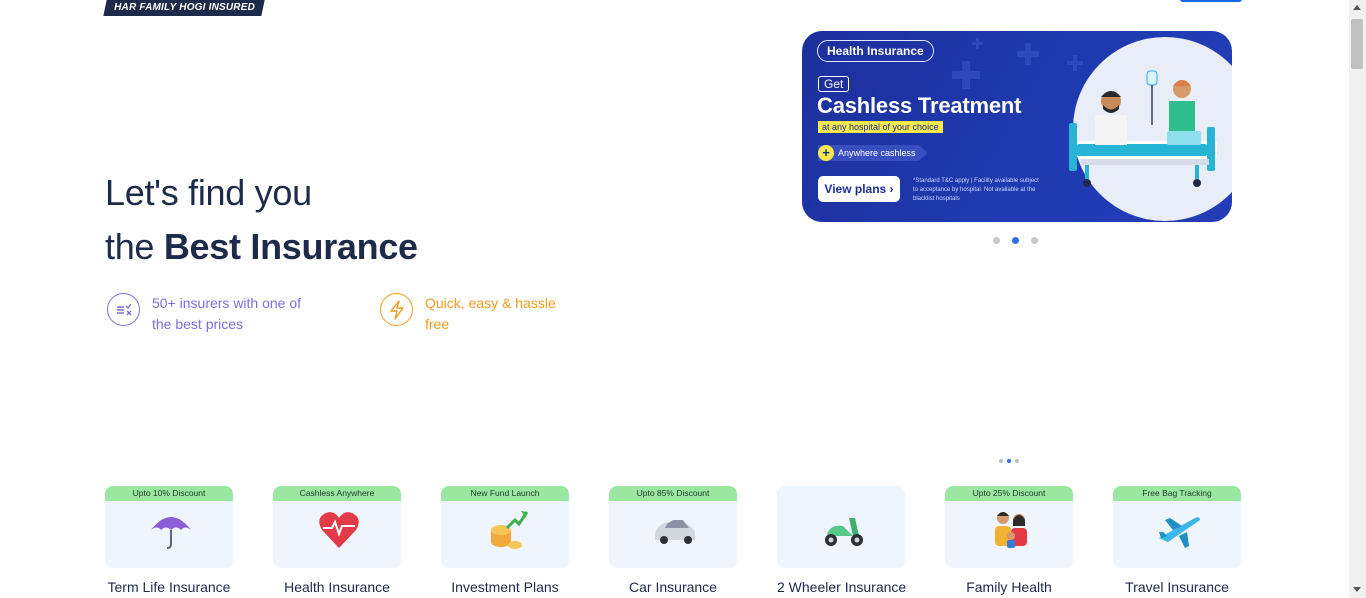 This screenshot has height=598, width=1366. What do you see at coordinates (675, 532) in the screenshot?
I see `car-icon` at bounding box center [675, 532].